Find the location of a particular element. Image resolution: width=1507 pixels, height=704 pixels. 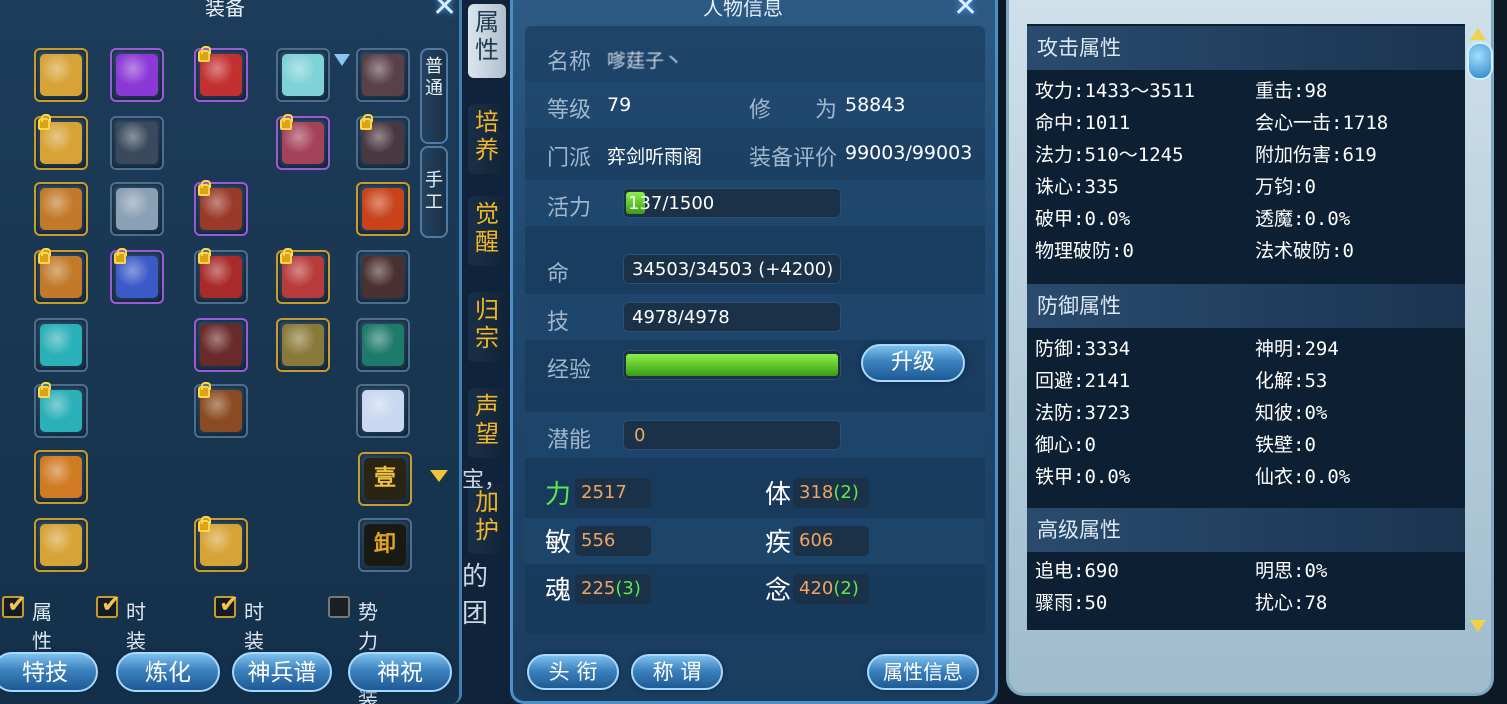

fashion-clothes-checkbox: ✔ is located at coordinates (226, 604).